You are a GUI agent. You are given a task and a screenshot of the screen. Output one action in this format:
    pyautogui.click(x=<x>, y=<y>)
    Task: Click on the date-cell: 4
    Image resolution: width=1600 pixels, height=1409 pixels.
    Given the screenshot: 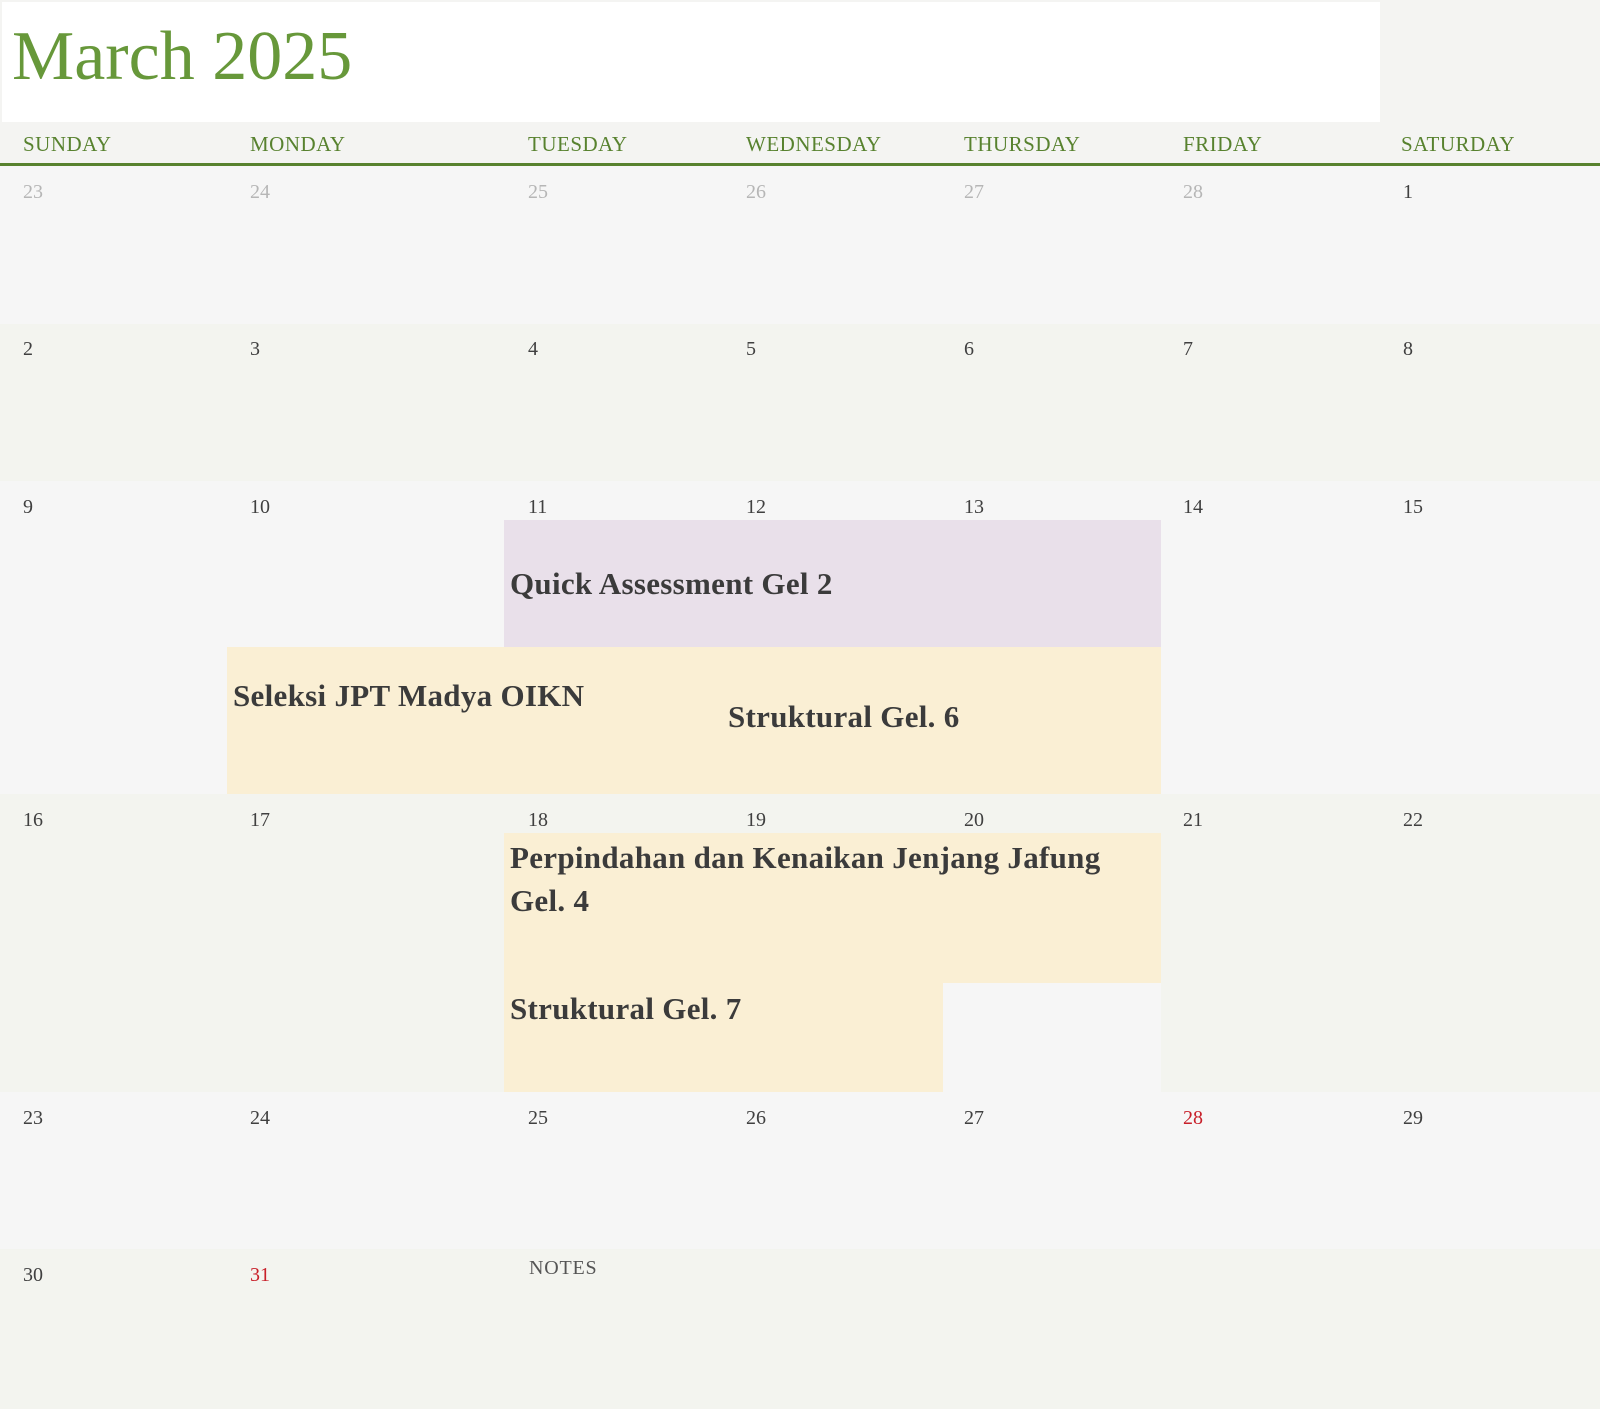 What is the action you would take?
    pyautogui.click(x=533, y=349)
    